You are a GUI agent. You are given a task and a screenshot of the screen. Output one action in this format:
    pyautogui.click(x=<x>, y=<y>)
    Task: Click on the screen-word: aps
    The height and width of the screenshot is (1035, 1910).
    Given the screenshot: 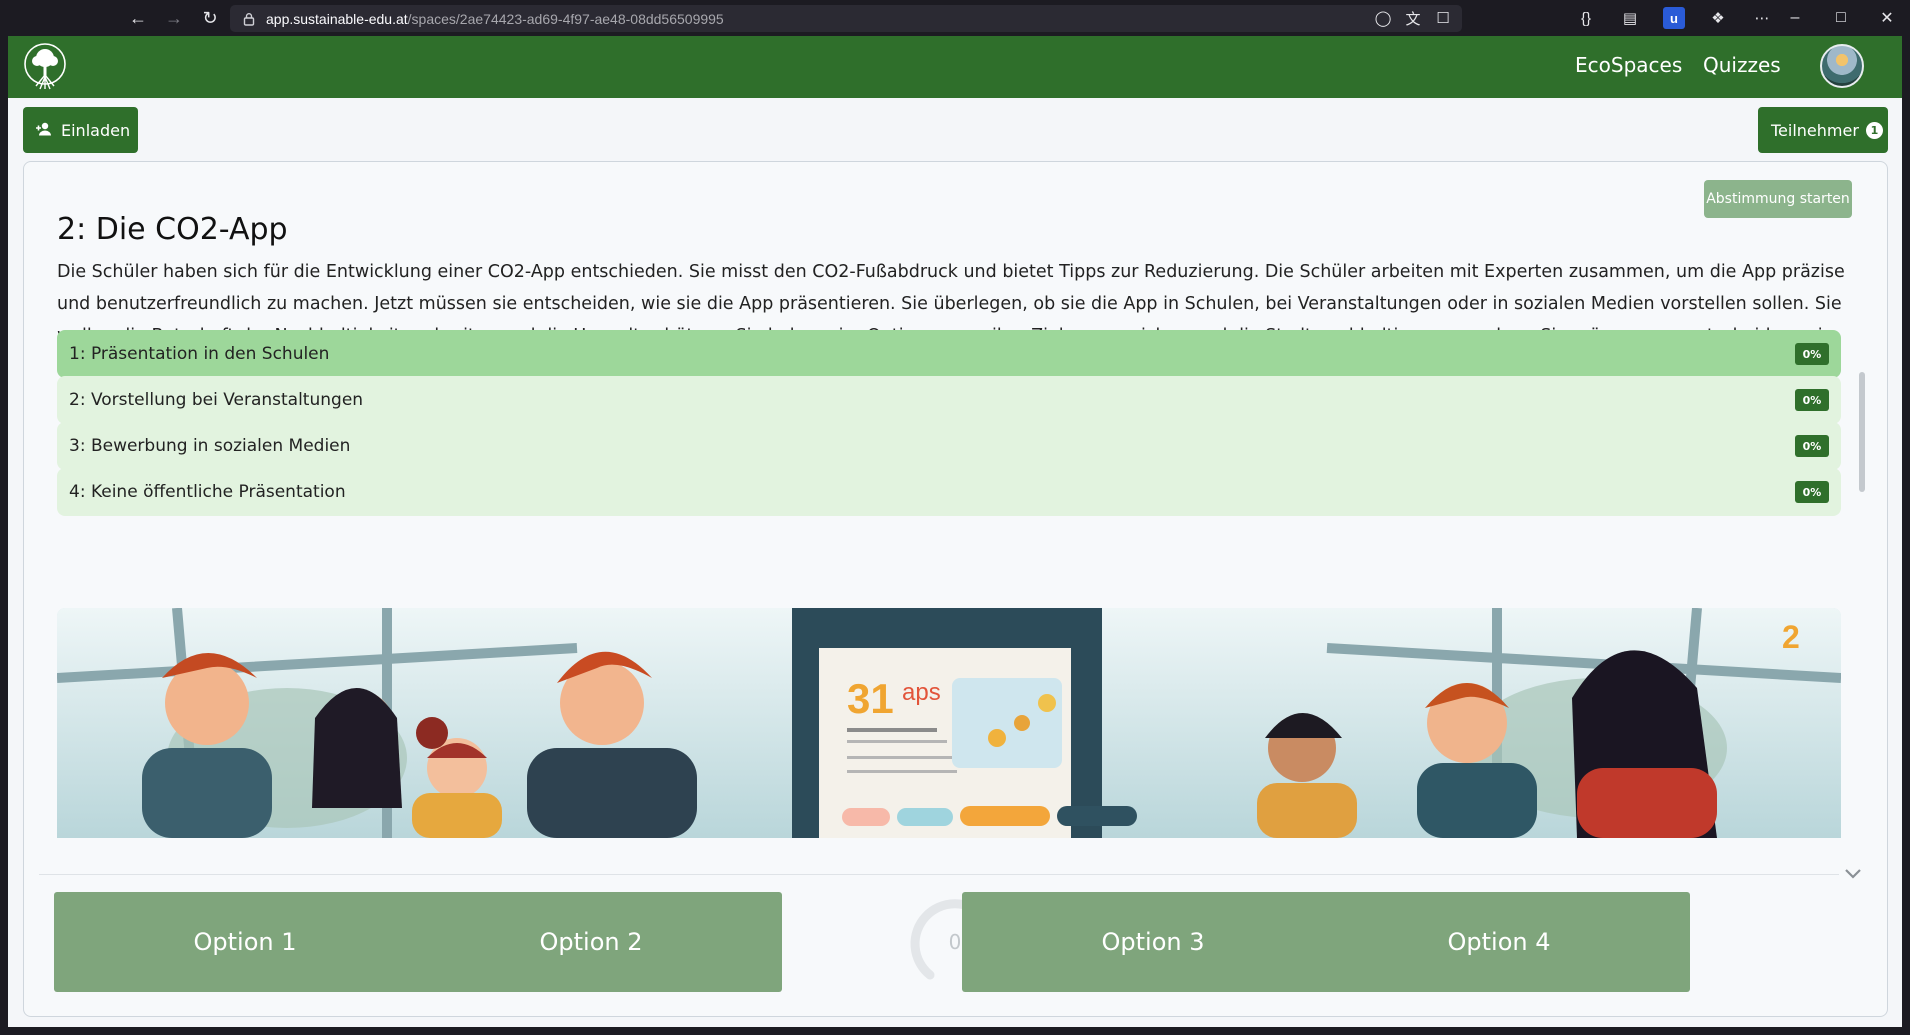 What is the action you would take?
    pyautogui.click(x=921, y=692)
    